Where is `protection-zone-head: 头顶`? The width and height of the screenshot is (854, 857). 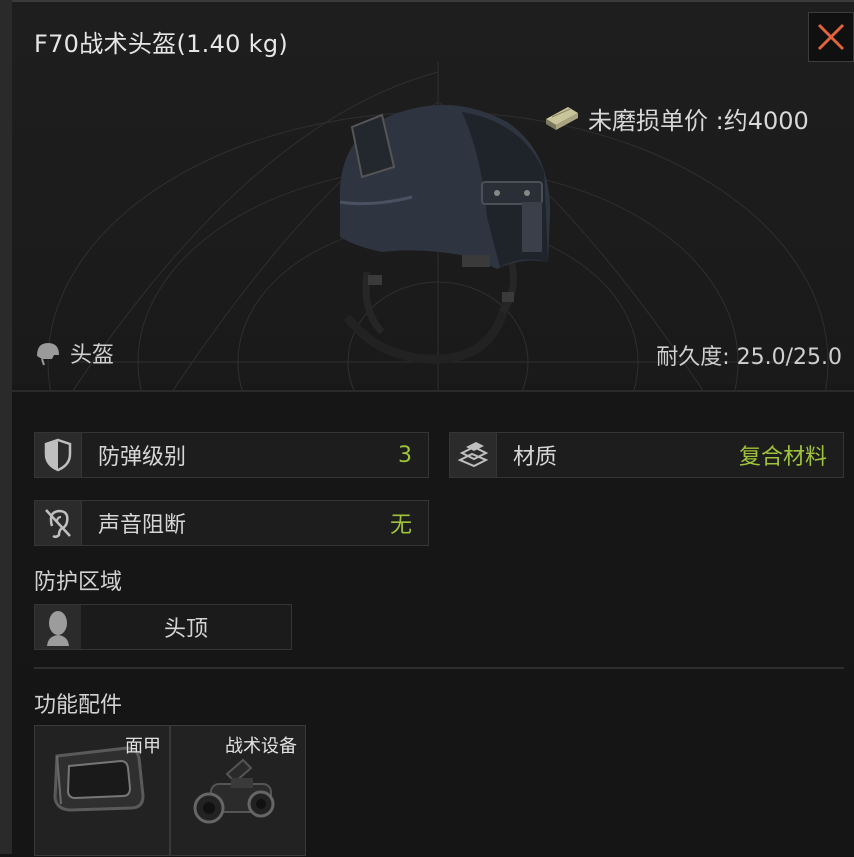
protection-zone-head: 头顶 is located at coordinates (163, 627).